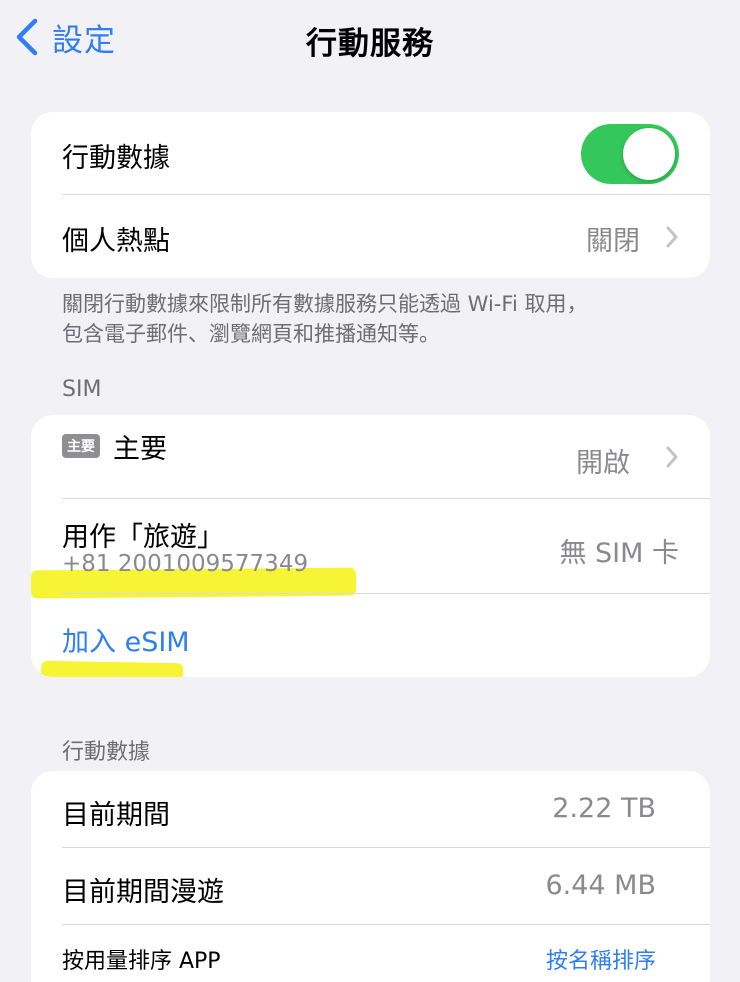 This screenshot has height=982, width=740. I want to click on footer-line-1: 關閉行動數據來限制所有數據服務只能透過 Wi-Fi 取用，, so click(325, 304).